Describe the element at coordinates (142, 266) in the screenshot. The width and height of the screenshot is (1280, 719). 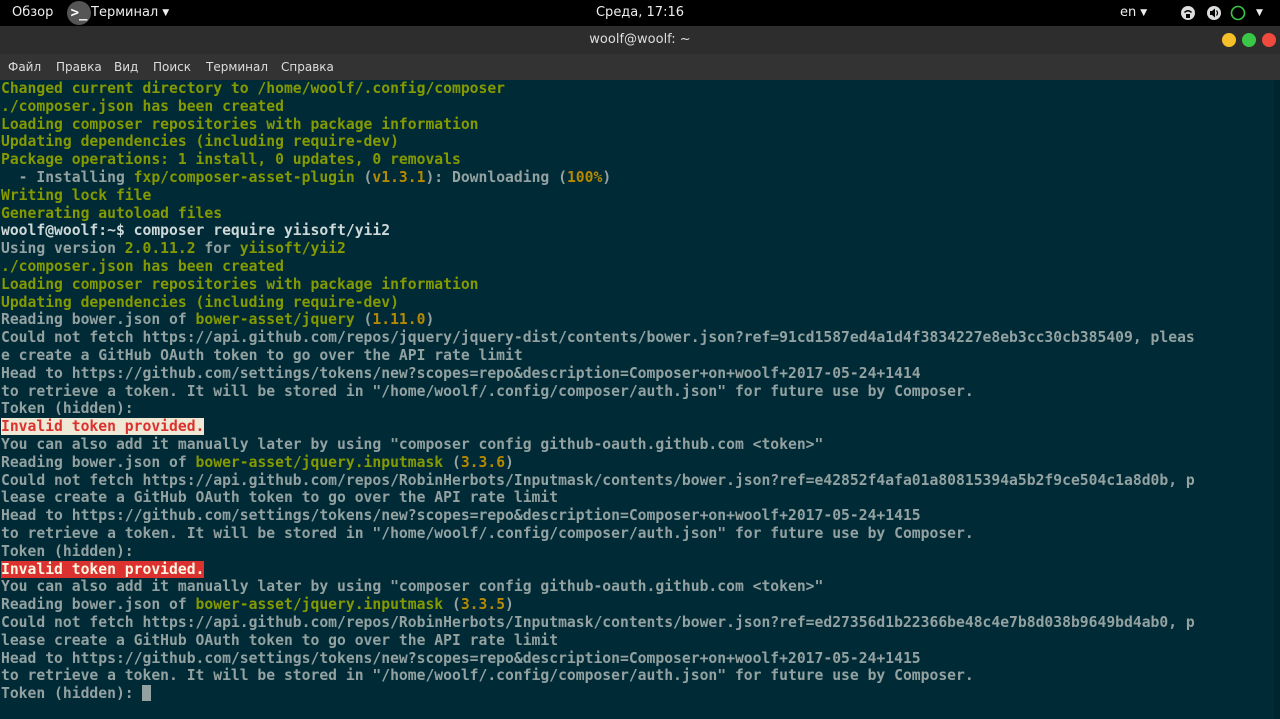
I see `terminal-text: ./composer.json has been created` at that location.